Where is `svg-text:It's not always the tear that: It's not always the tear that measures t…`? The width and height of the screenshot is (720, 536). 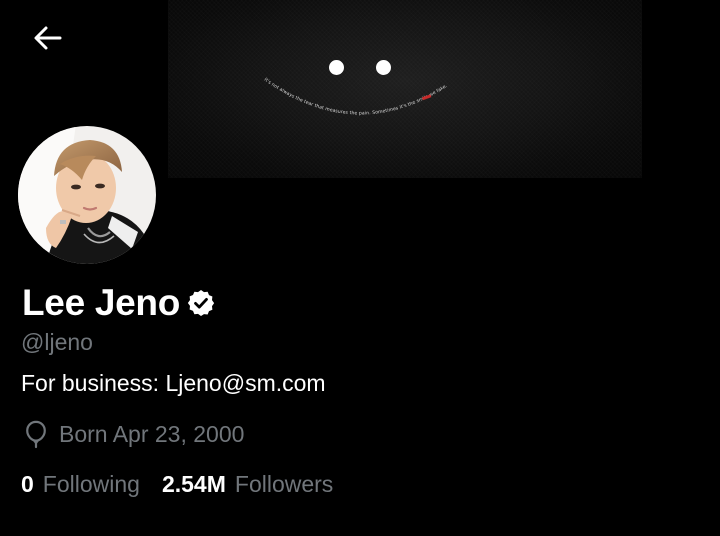 svg-text:It's not always the tear that: It's not always the tear that measures t… is located at coordinates (356, 97).